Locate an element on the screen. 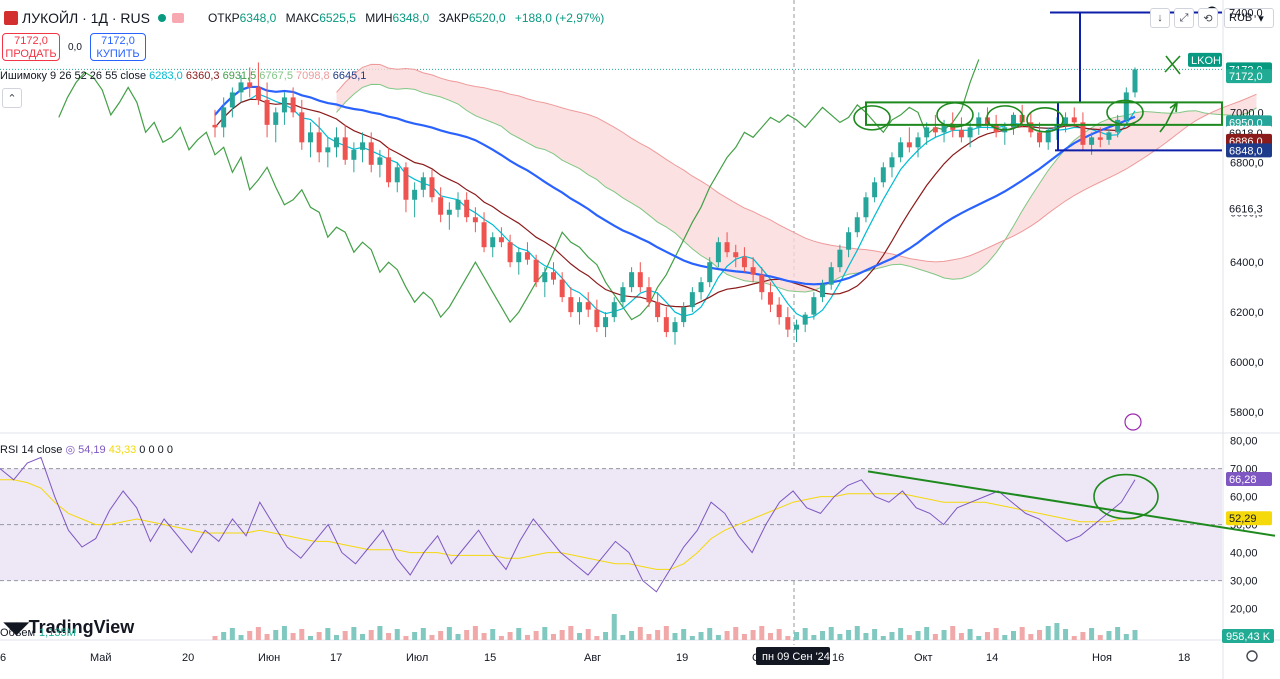 The height and width of the screenshot is (679, 1280). price-tick: 5800,0 is located at coordinates (1247, 413).